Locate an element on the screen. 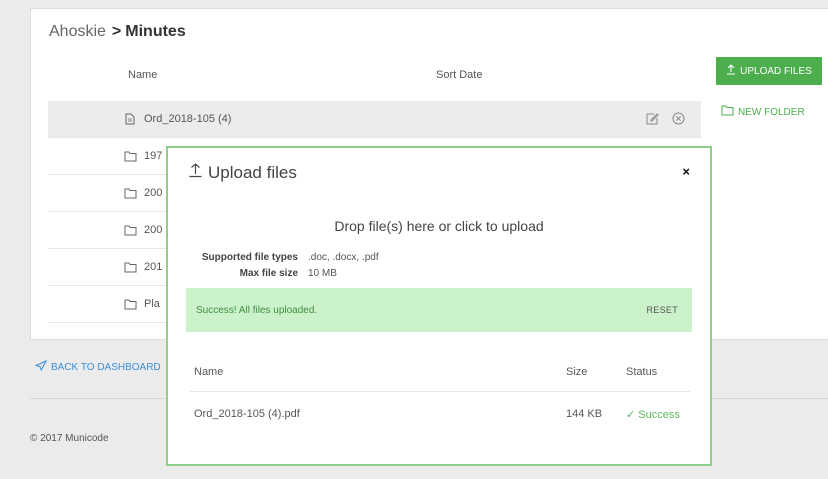  list-item-label: Pla is located at coordinates (152, 304).